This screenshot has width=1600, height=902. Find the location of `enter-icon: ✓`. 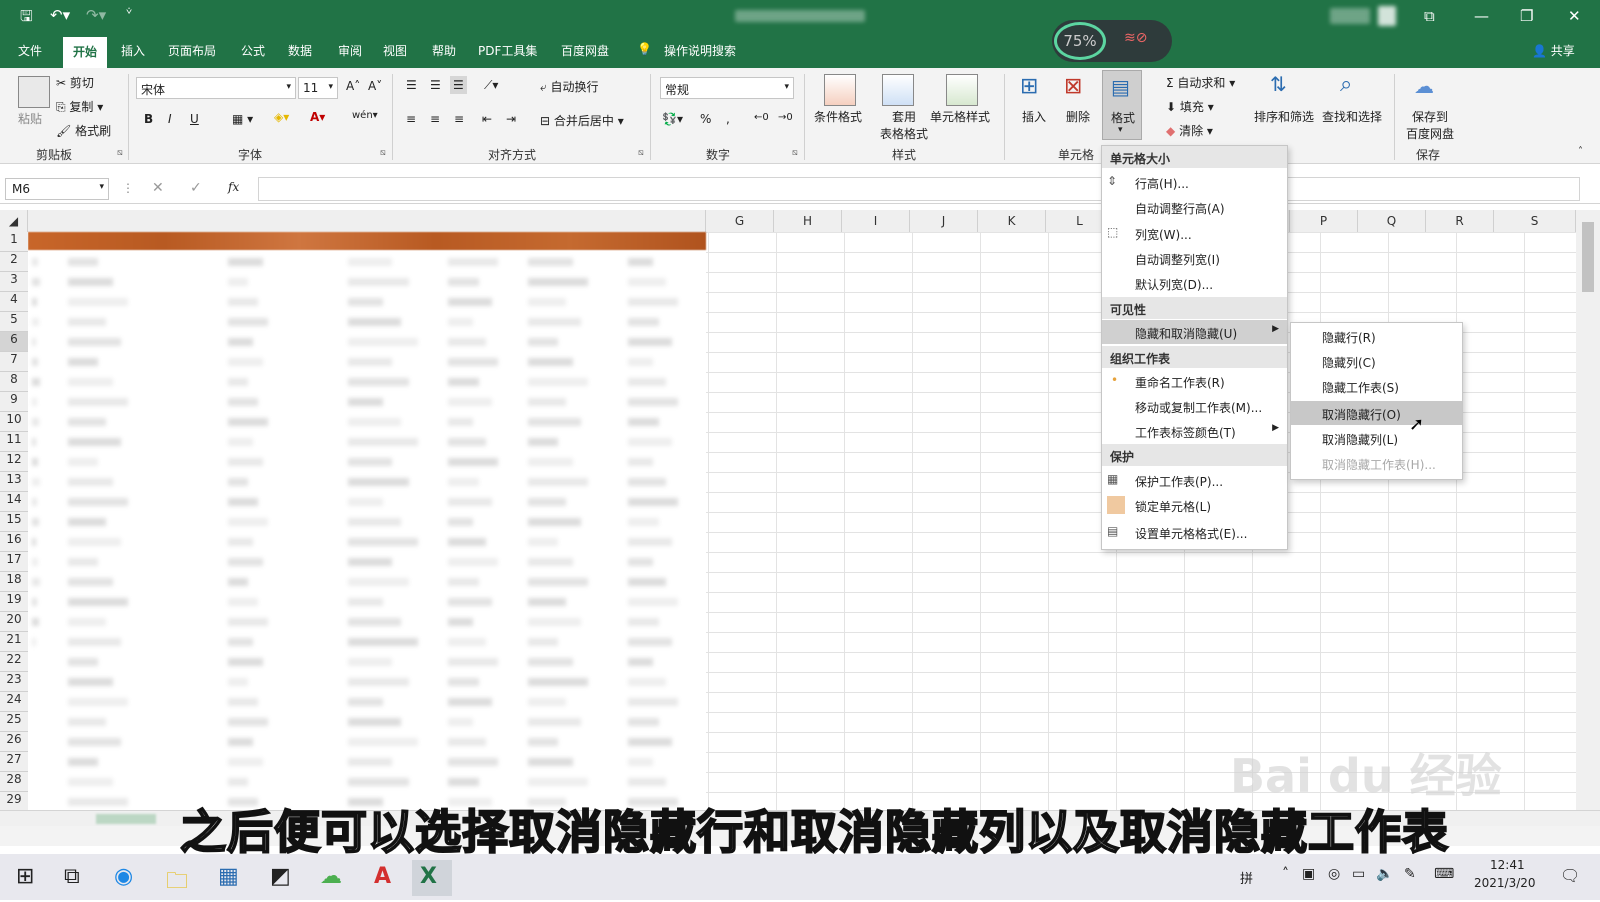

enter-icon: ✓ is located at coordinates (196, 188).